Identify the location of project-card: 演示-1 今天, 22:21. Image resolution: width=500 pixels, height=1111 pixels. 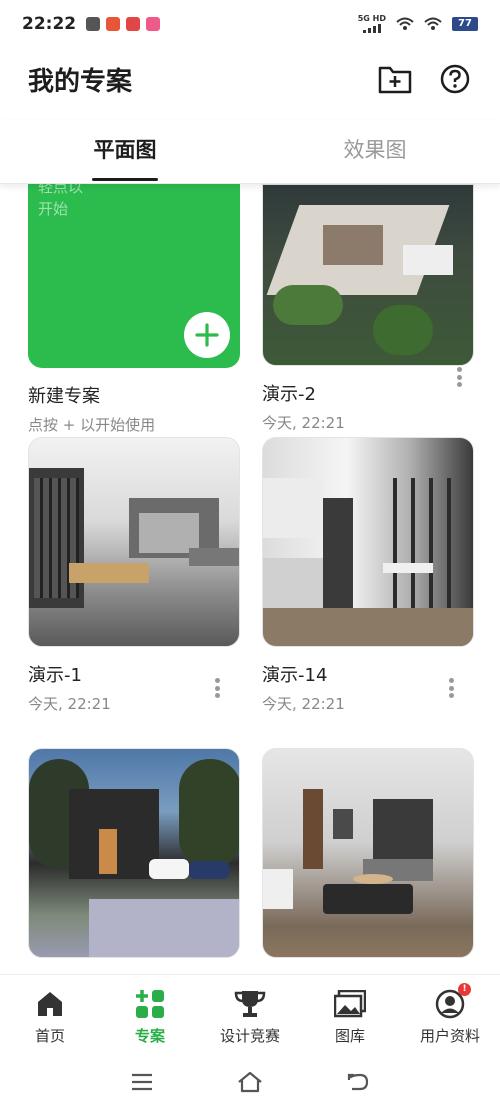
(134, 575).